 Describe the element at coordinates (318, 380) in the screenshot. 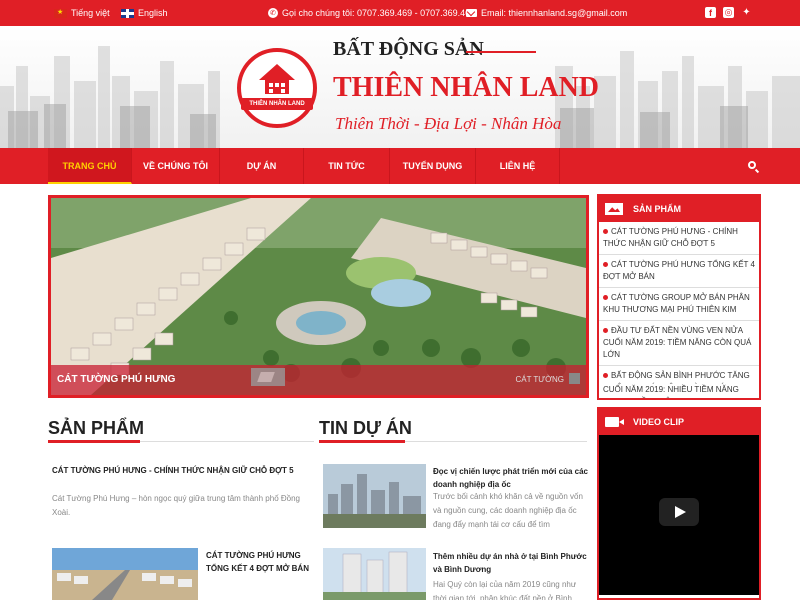

I see `slider-caption: CÁT TƯỜNG PHÚ HƯNG CÁT TƯỜNG` at that location.